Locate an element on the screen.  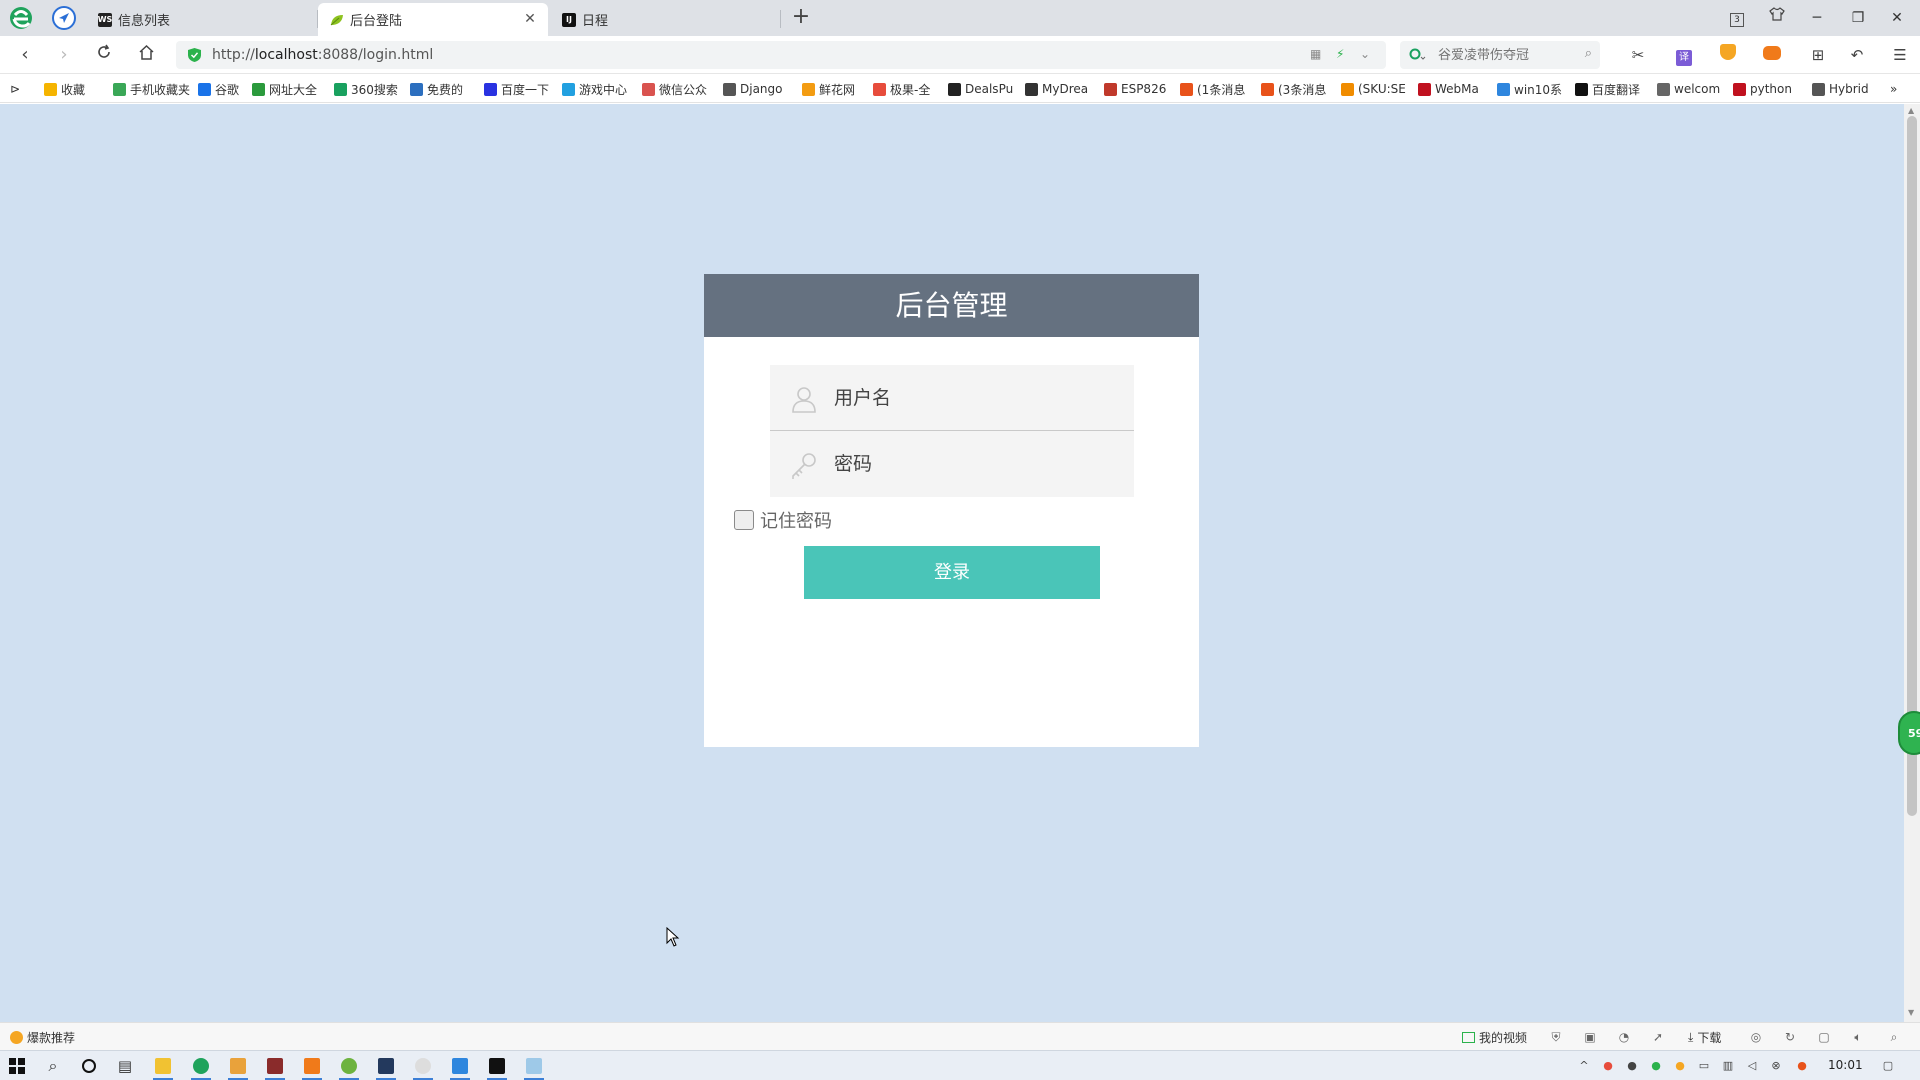
bookmark-item: 手机收藏夹 is located at coordinates (151, 89).